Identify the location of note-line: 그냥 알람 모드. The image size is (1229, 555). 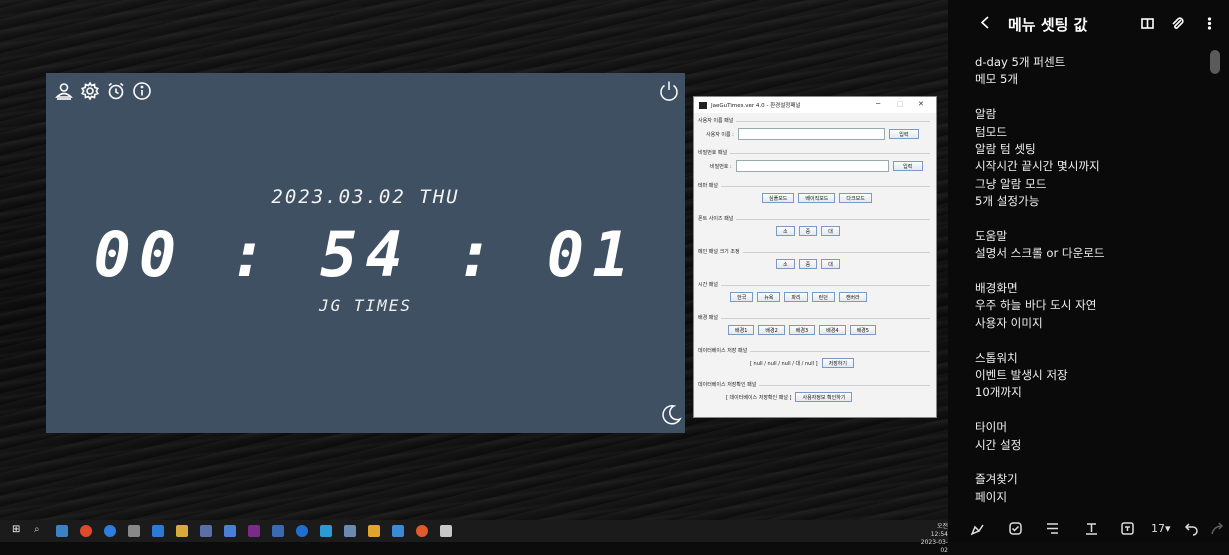
(1011, 183).